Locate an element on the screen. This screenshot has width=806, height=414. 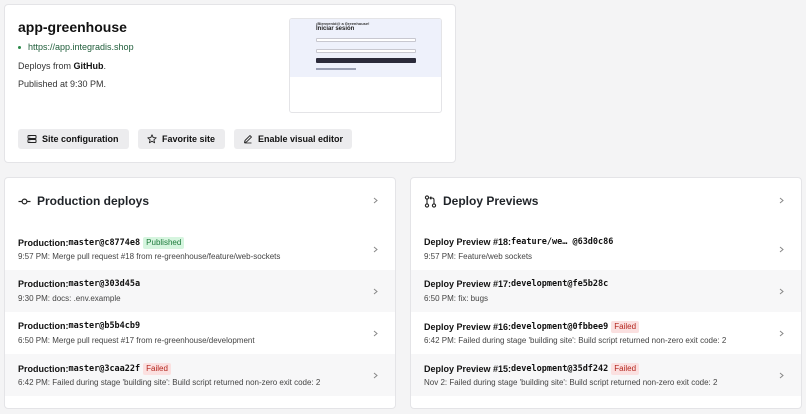
deploy-detail: 9:57 PM: Feature/web sockets is located at coordinates (478, 256).